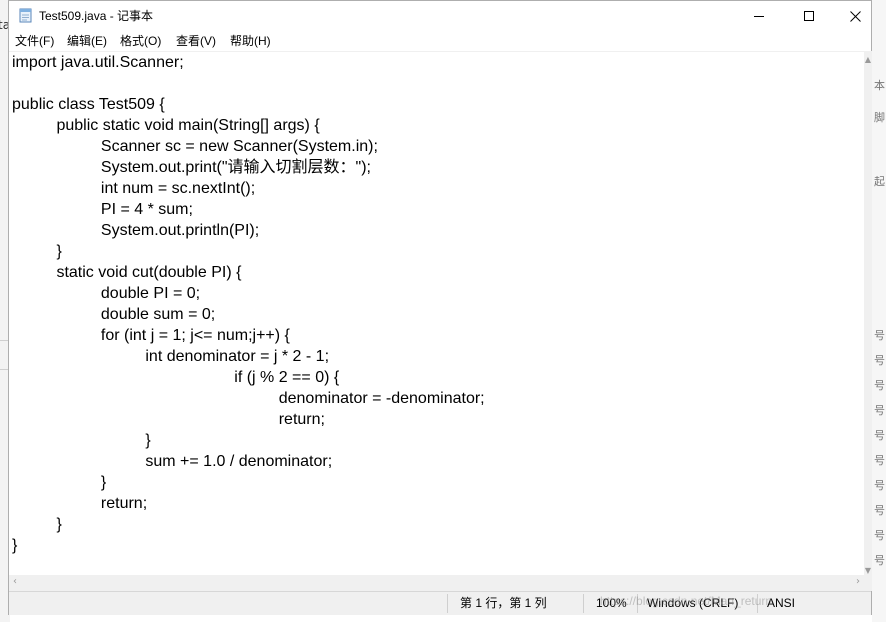 The width and height of the screenshot is (886, 622). What do you see at coordinates (611, 603) in the screenshot?
I see `zoom-level: 100%` at bounding box center [611, 603].